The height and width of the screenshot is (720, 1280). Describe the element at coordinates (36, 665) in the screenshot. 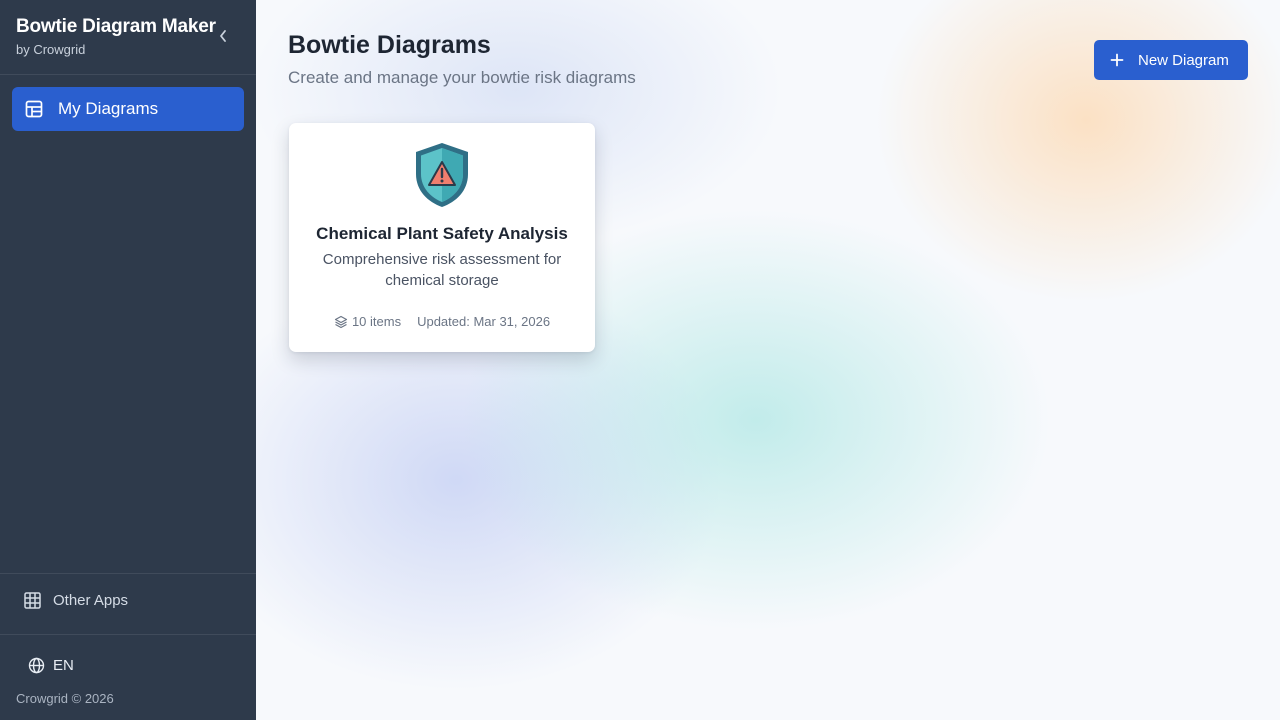

I see `globe-icon` at that location.